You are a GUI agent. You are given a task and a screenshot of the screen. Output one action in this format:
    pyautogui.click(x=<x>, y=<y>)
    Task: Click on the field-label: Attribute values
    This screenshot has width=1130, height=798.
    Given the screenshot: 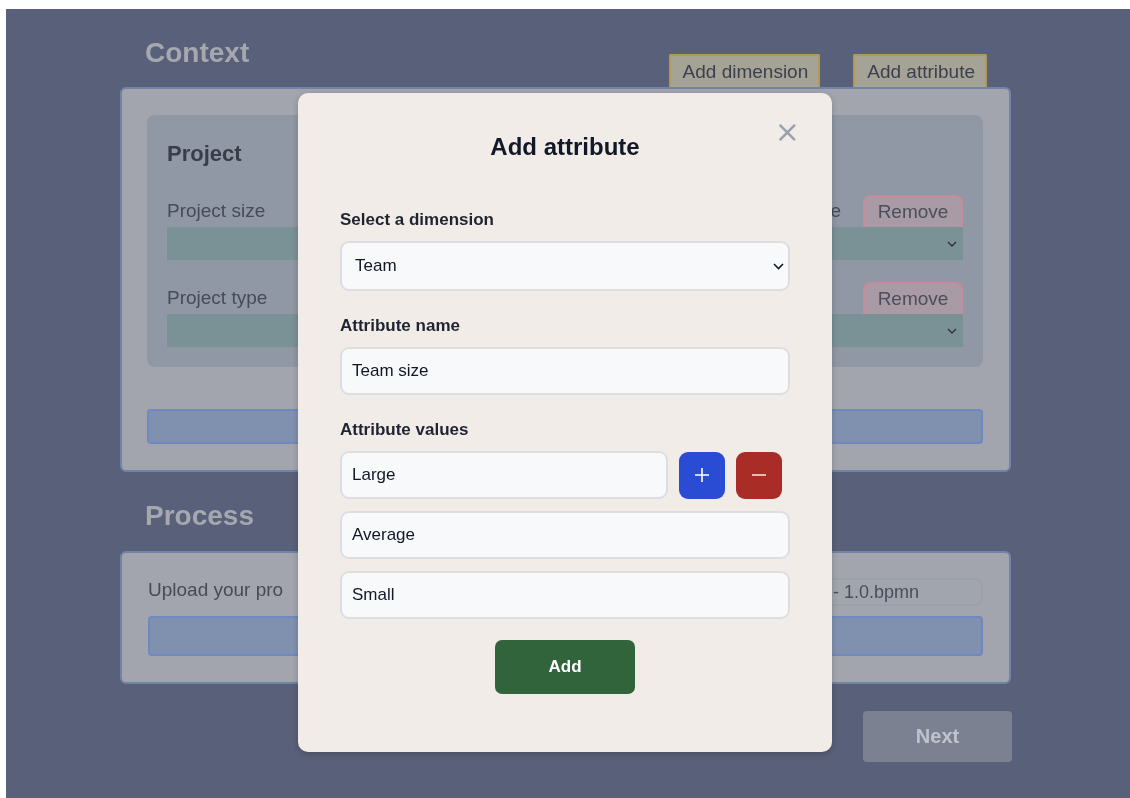 What is the action you would take?
    pyautogui.click(x=405, y=430)
    